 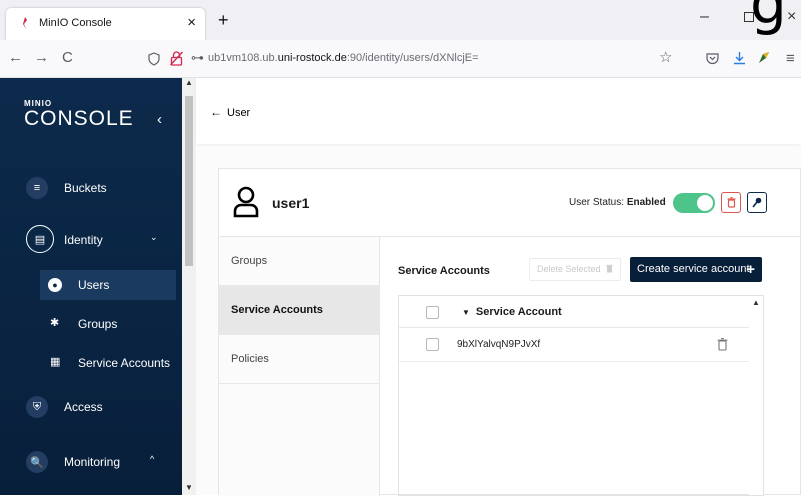 I want to click on sidebar-item-label: Users, so click(x=94, y=285).